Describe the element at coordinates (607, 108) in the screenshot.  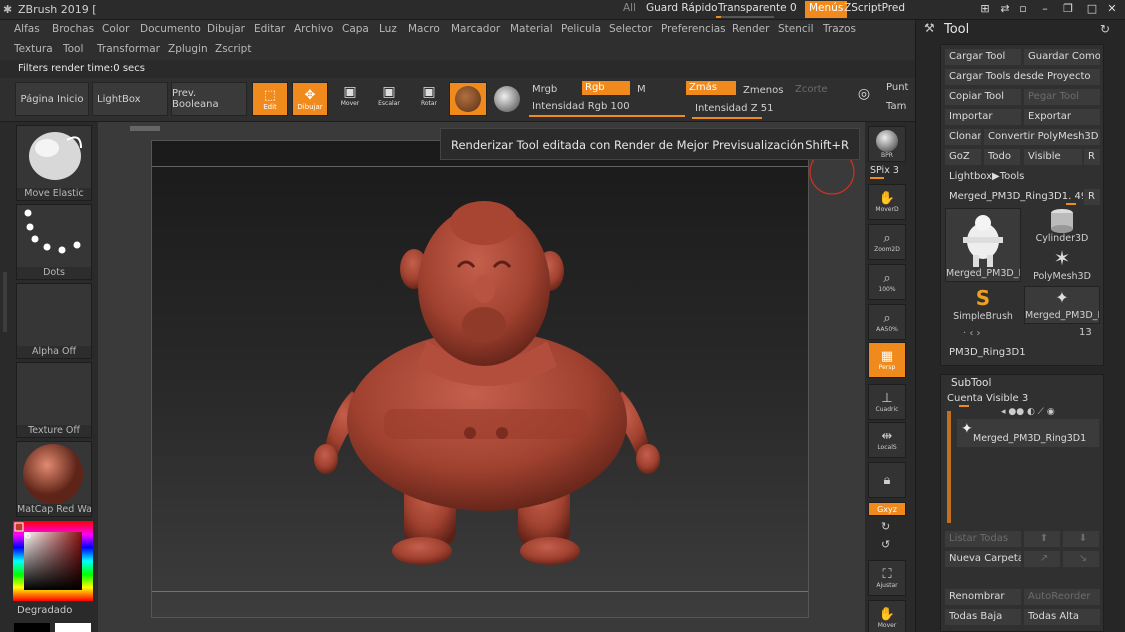
I see `rgb-intensity-slider: Intensidad Rgb 100` at that location.